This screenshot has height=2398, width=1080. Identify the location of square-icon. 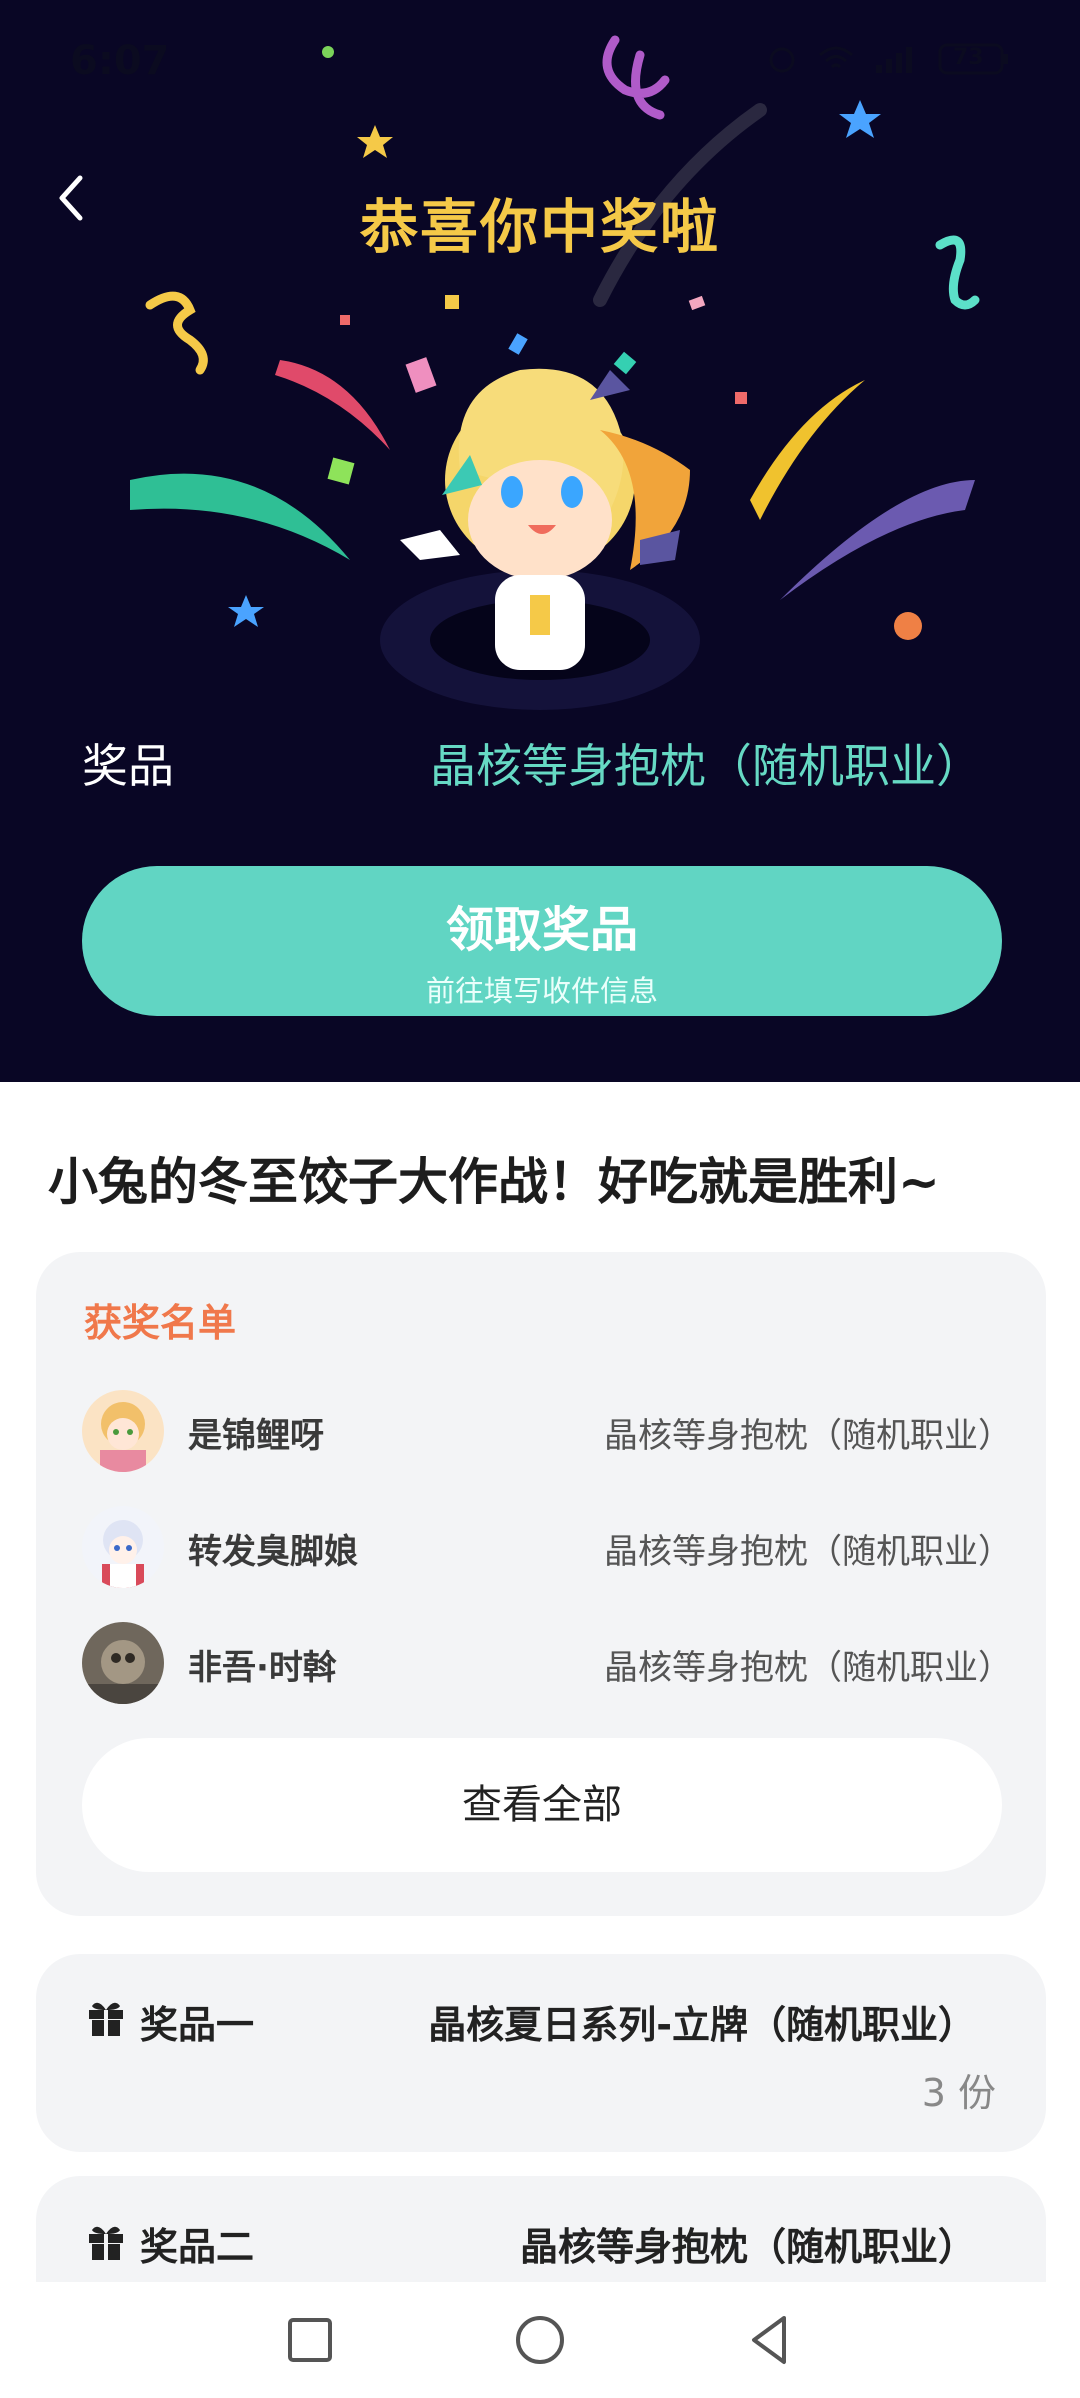
(310, 2340).